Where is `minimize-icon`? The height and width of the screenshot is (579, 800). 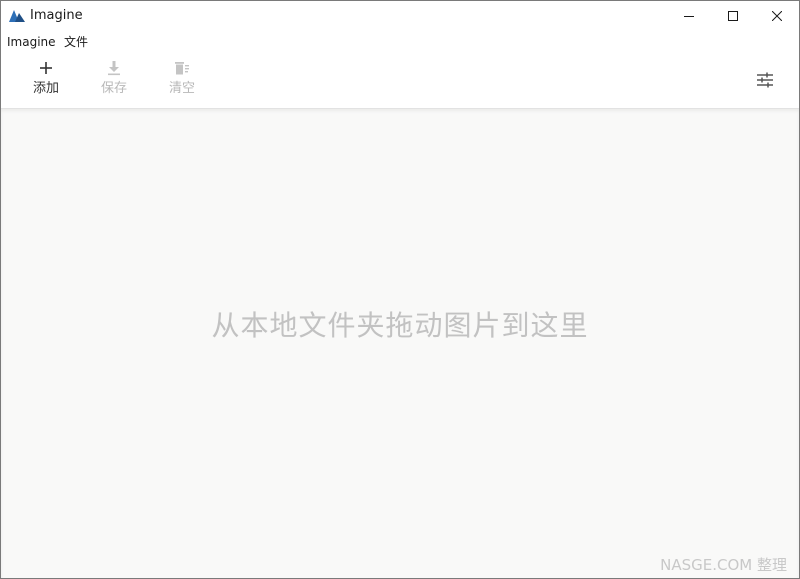 minimize-icon is located at coordinates (689, 16).